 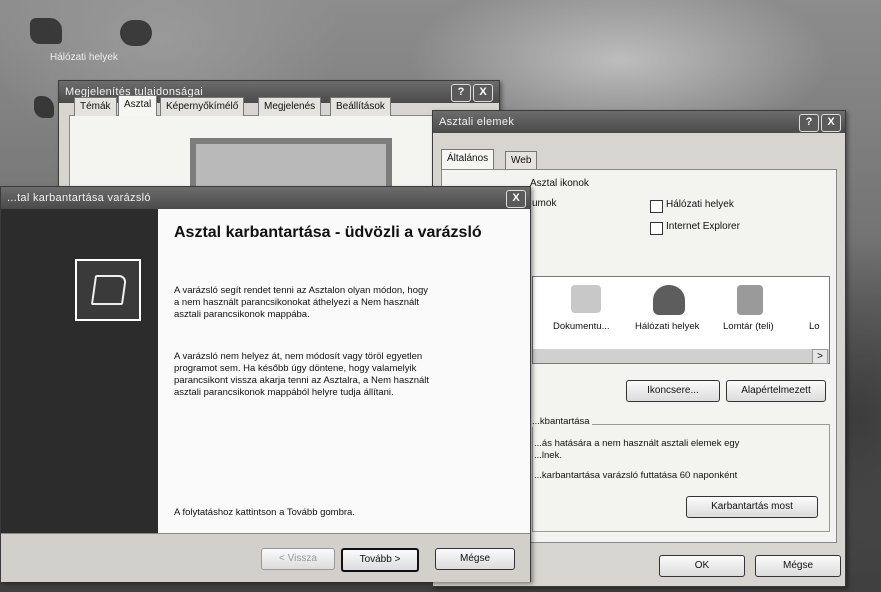 What do you see at coordinates (360, 106) in the screenshot?
I see `tab-settings: Beállítások` at bounding box center [360, 106].